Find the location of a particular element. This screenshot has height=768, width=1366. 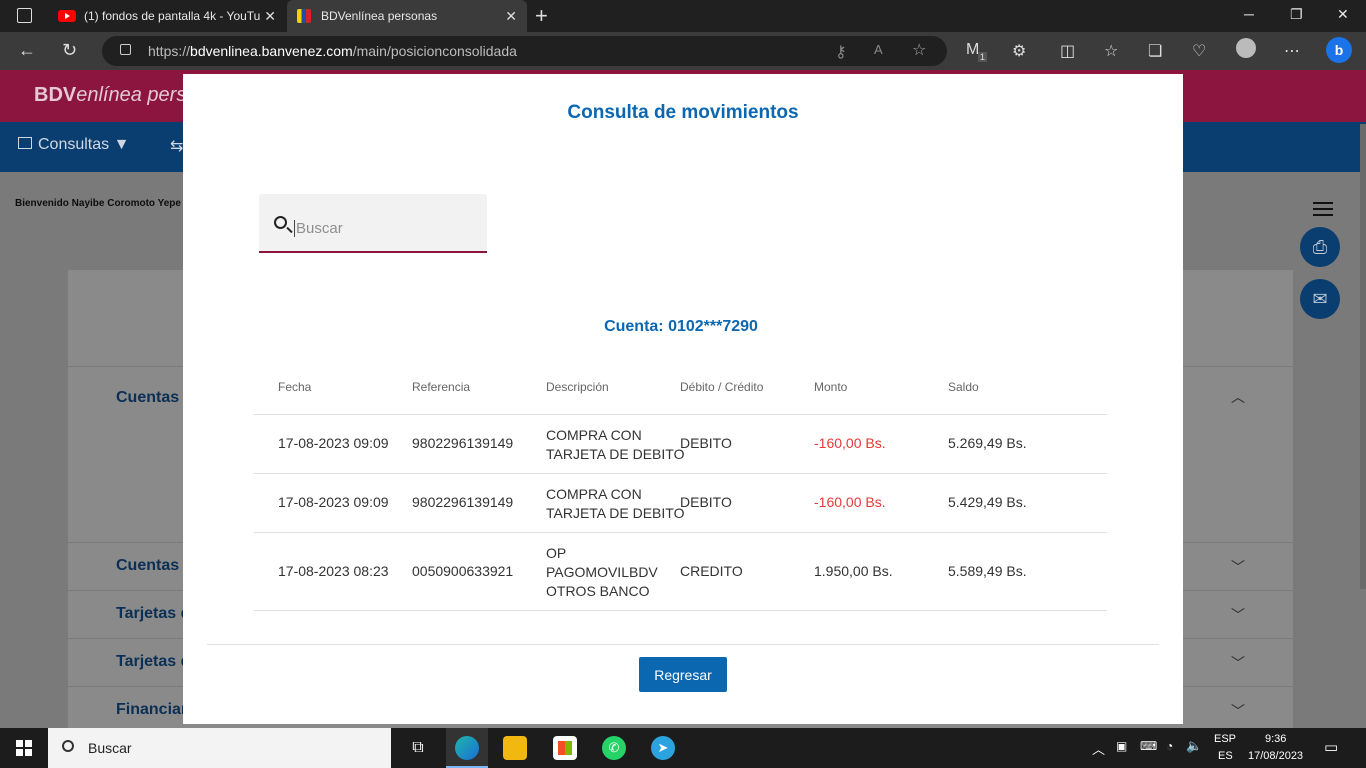

read-aloud-icon: A is located at coordinates (878, 49).